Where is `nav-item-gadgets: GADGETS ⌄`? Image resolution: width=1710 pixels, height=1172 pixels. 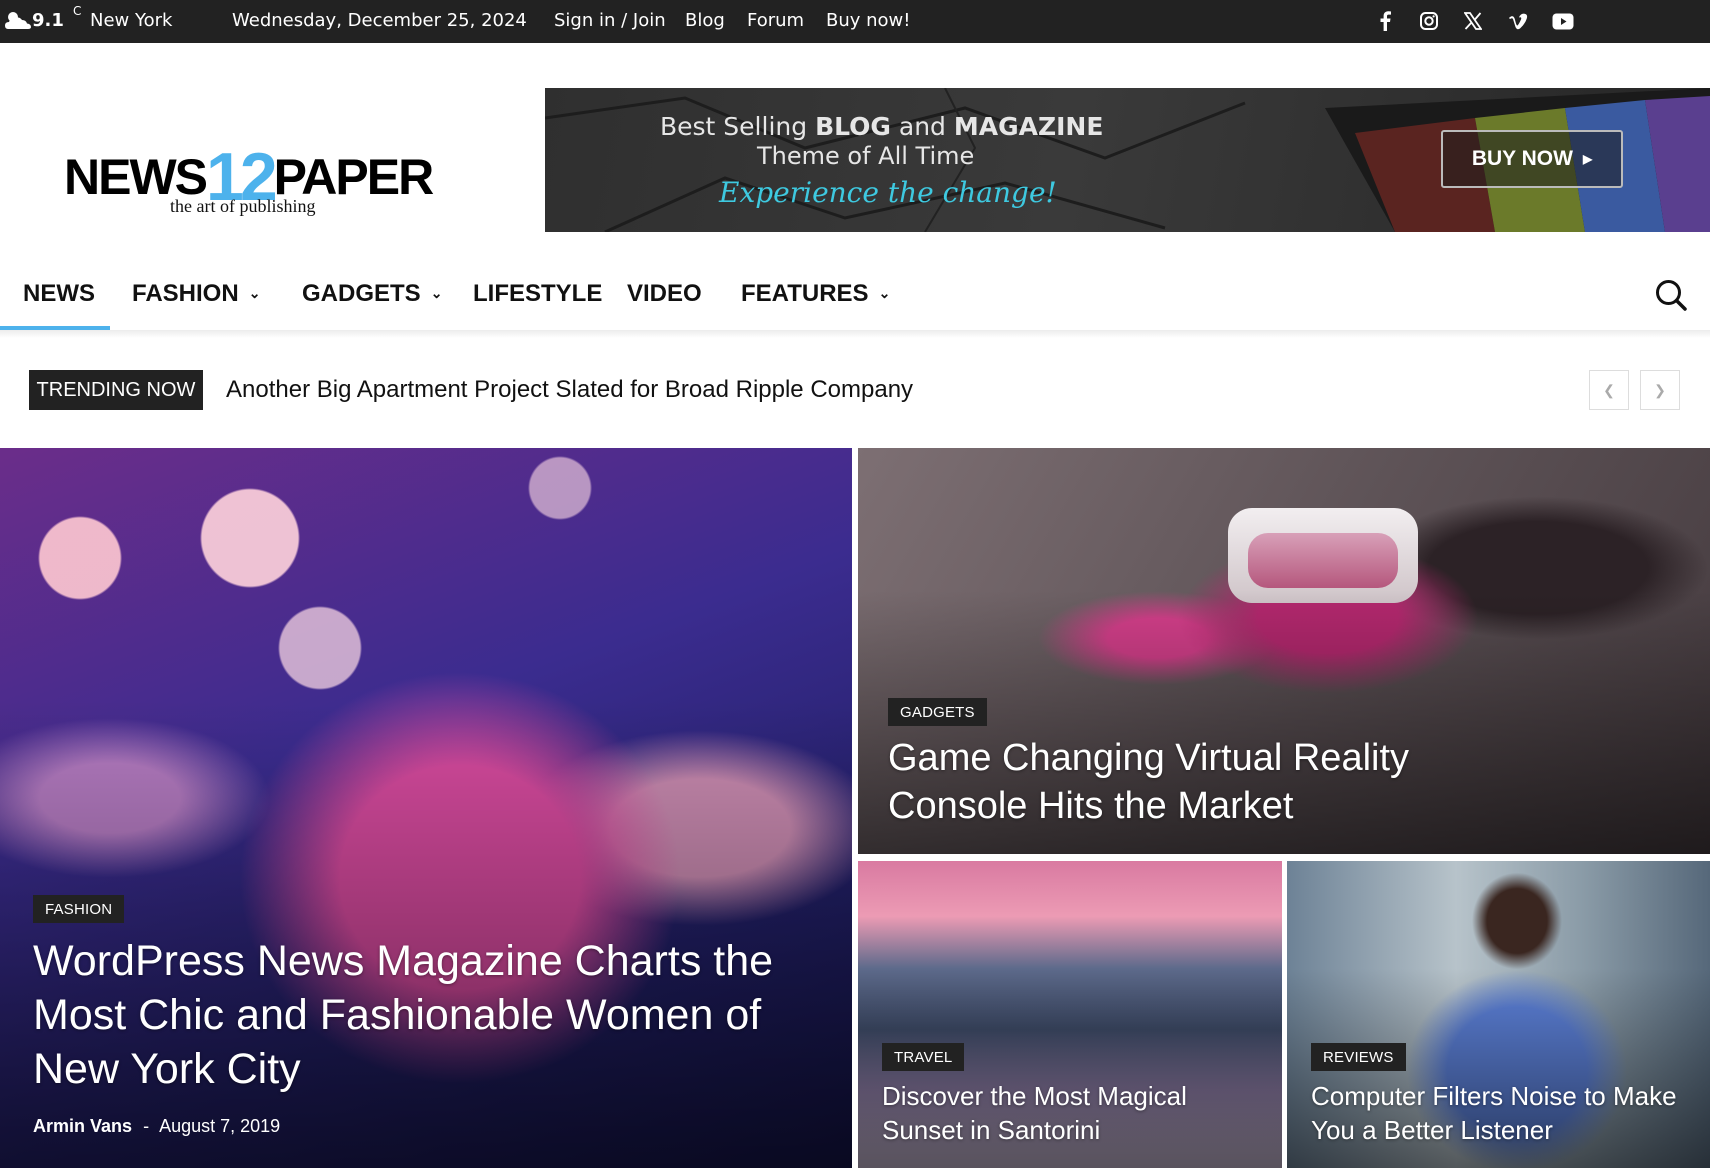 nav-item-gadgets: GADGETS ⌄ is located at coordinates (372, 294).